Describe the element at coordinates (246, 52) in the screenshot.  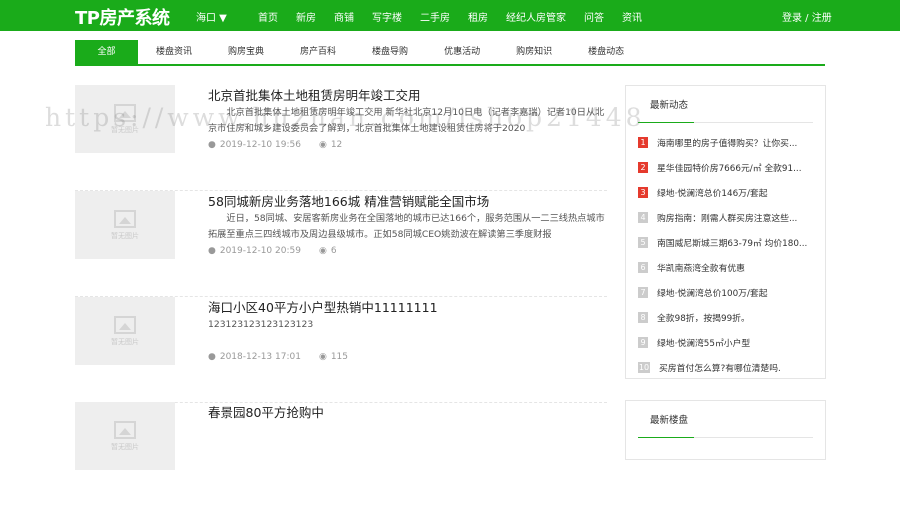
I see `tab-buying-guide: 购房宝典` at that location.